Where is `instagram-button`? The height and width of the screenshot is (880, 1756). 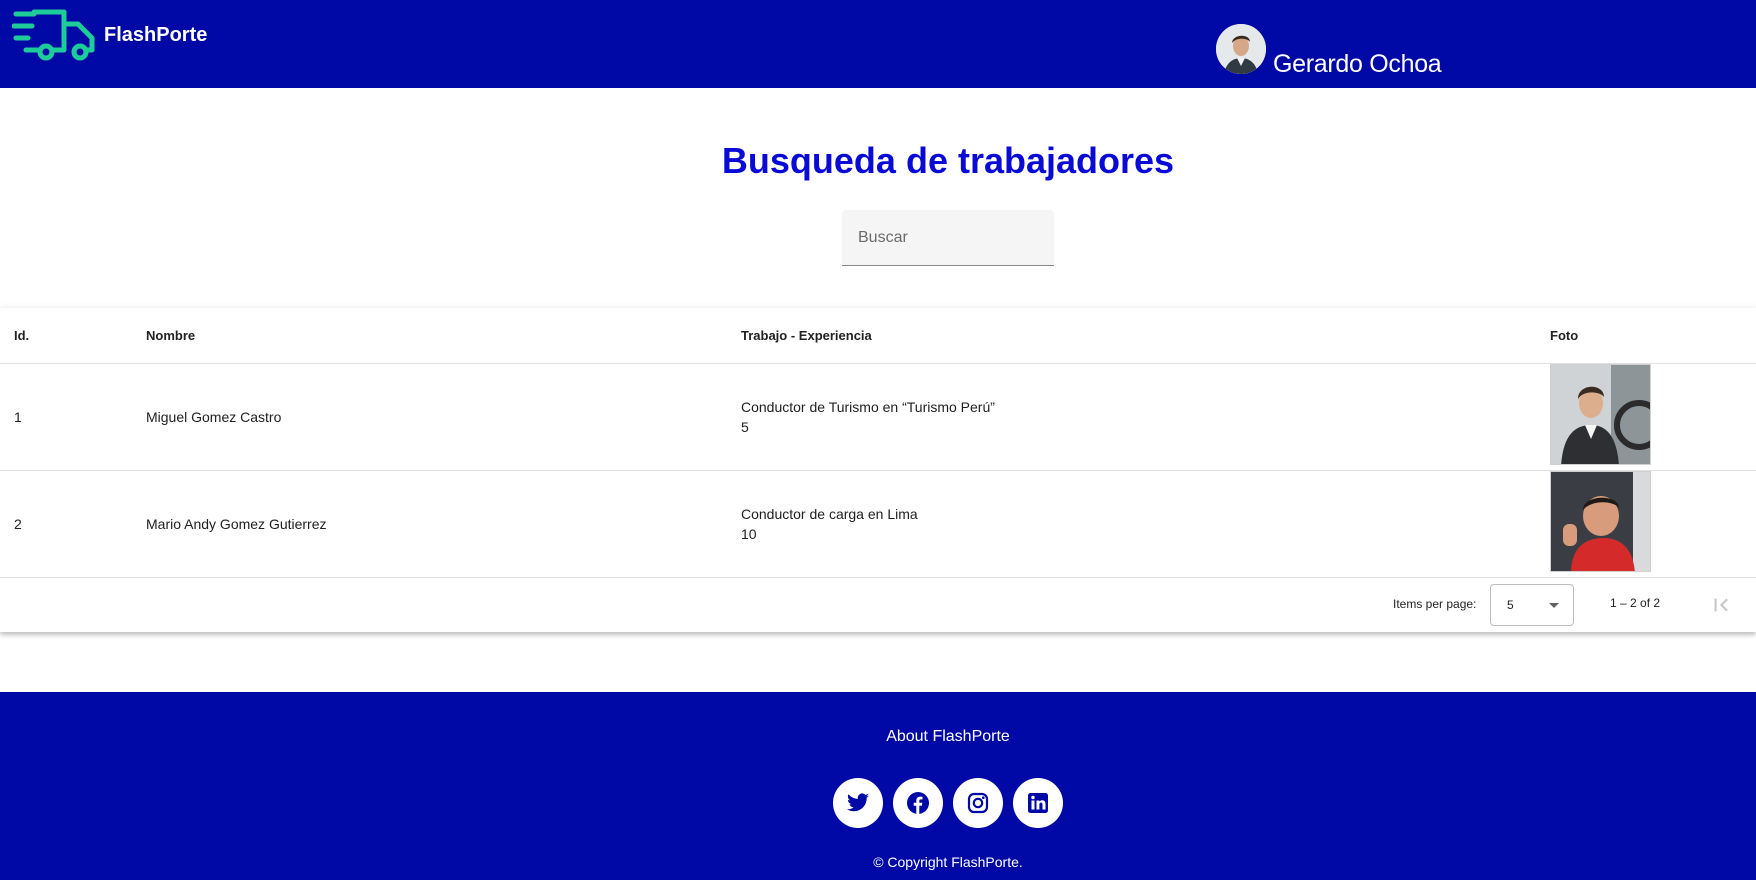
instagram-button is located at coordinates (978, 803).